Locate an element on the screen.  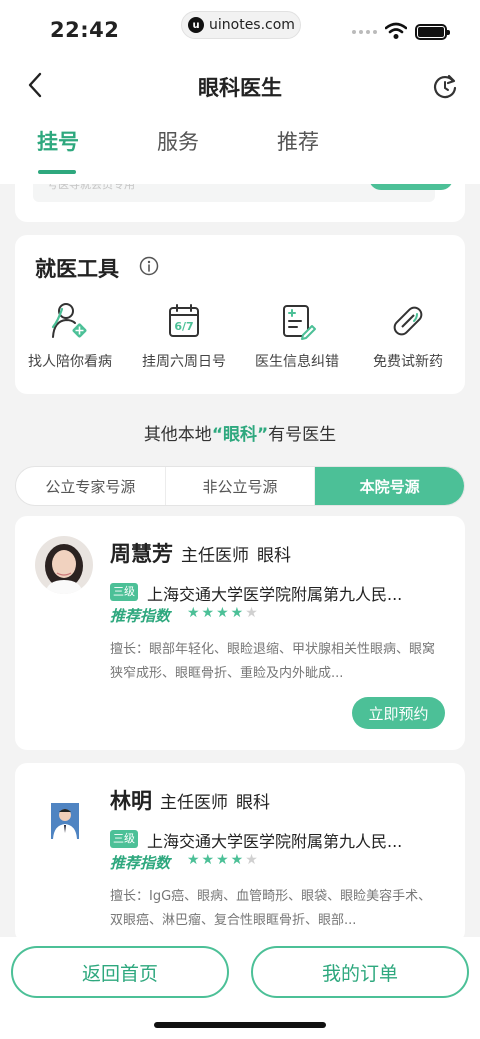
signal-icon is located at coordinates (364, 32).